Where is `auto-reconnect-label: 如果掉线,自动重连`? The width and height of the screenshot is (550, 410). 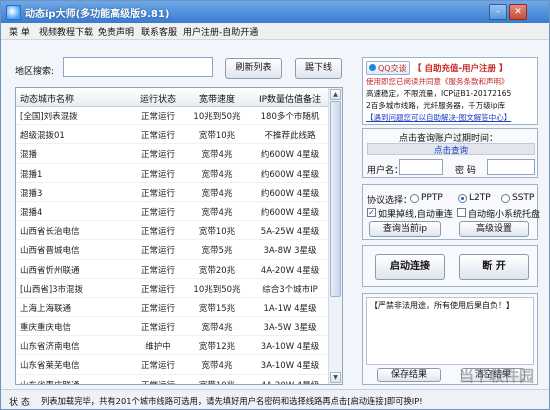
auto-reconnect-label: 如果掉线,自动重连 is located at coordinates (415, 213).